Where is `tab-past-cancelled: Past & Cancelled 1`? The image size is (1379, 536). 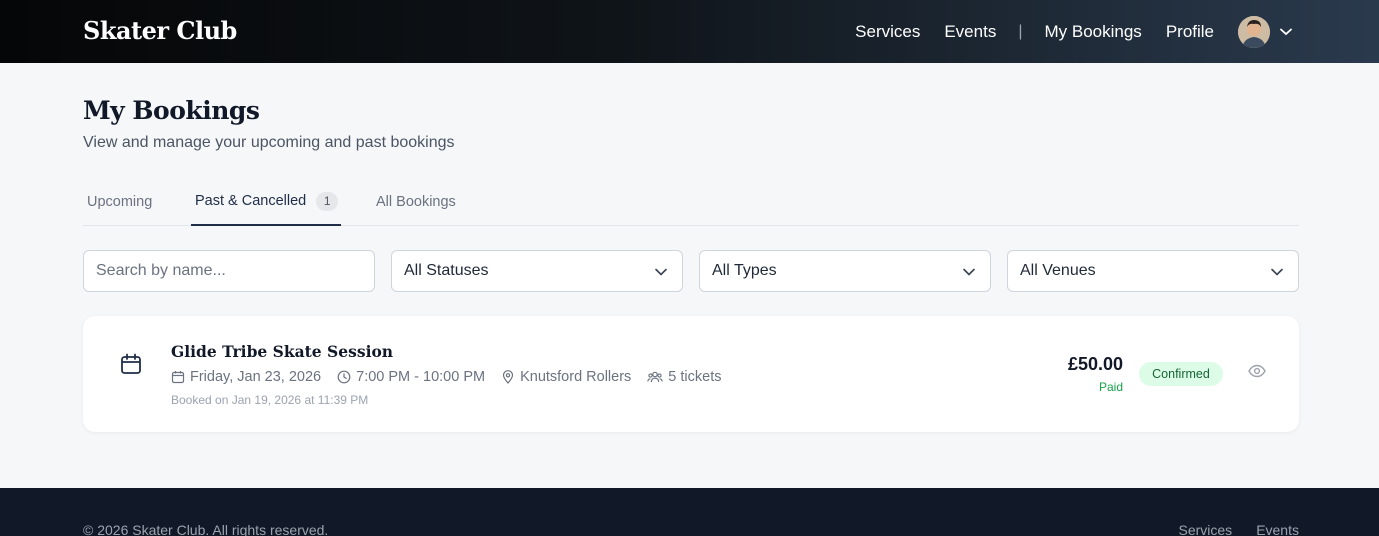
tab-past-cancelled: Past & Cancelled 1 is located at coordinates (266, 202).